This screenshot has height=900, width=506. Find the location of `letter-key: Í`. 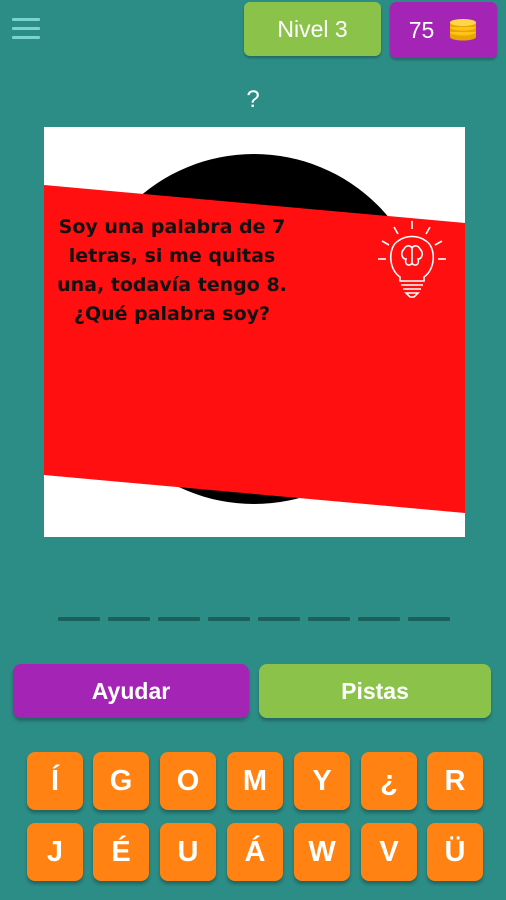

letter-key: Í is located at coordinates (55, 781).